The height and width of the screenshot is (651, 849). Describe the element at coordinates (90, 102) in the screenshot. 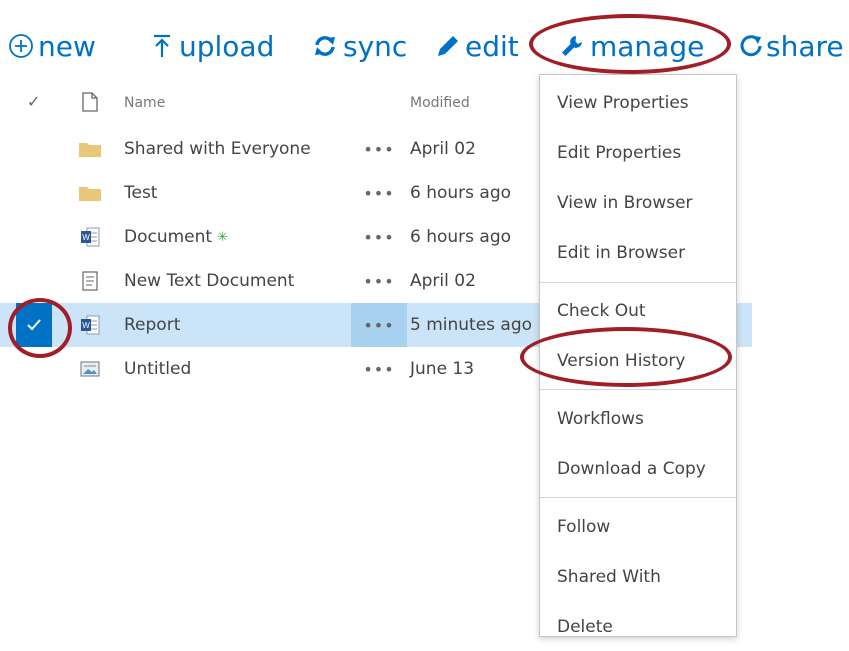

I see `file-type-icon` at that location.